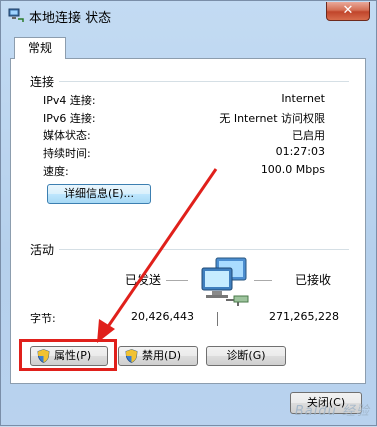  I want to click on watermark: Baidu 经验, so click(332, 411).